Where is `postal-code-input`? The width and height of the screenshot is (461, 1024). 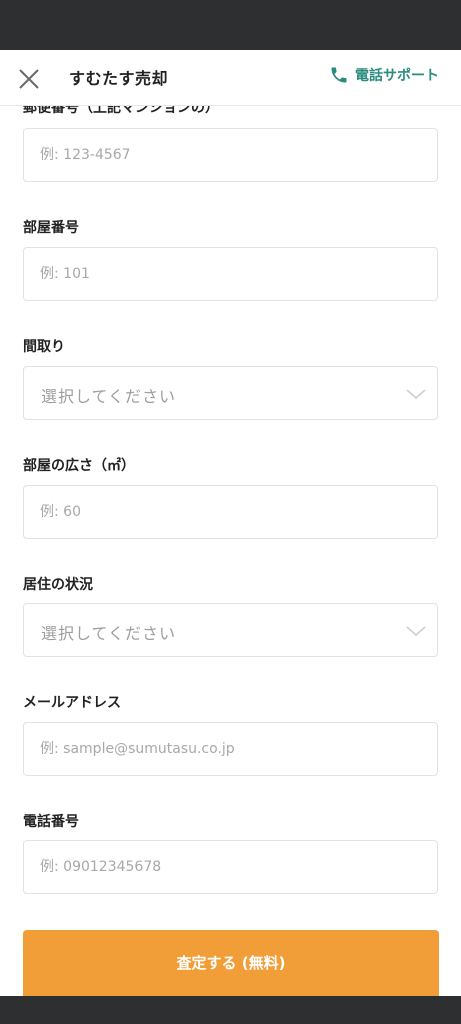
postal-code-input is located at coordinates (230, 155).